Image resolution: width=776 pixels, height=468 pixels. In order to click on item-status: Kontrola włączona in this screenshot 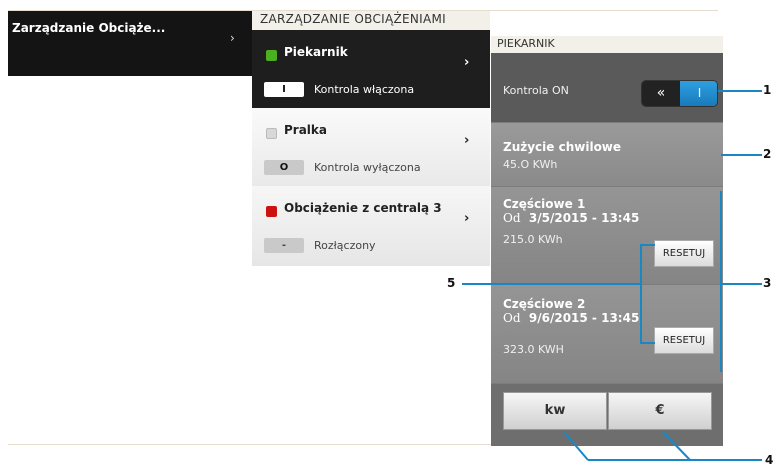, I will do `click(364, 89)`.